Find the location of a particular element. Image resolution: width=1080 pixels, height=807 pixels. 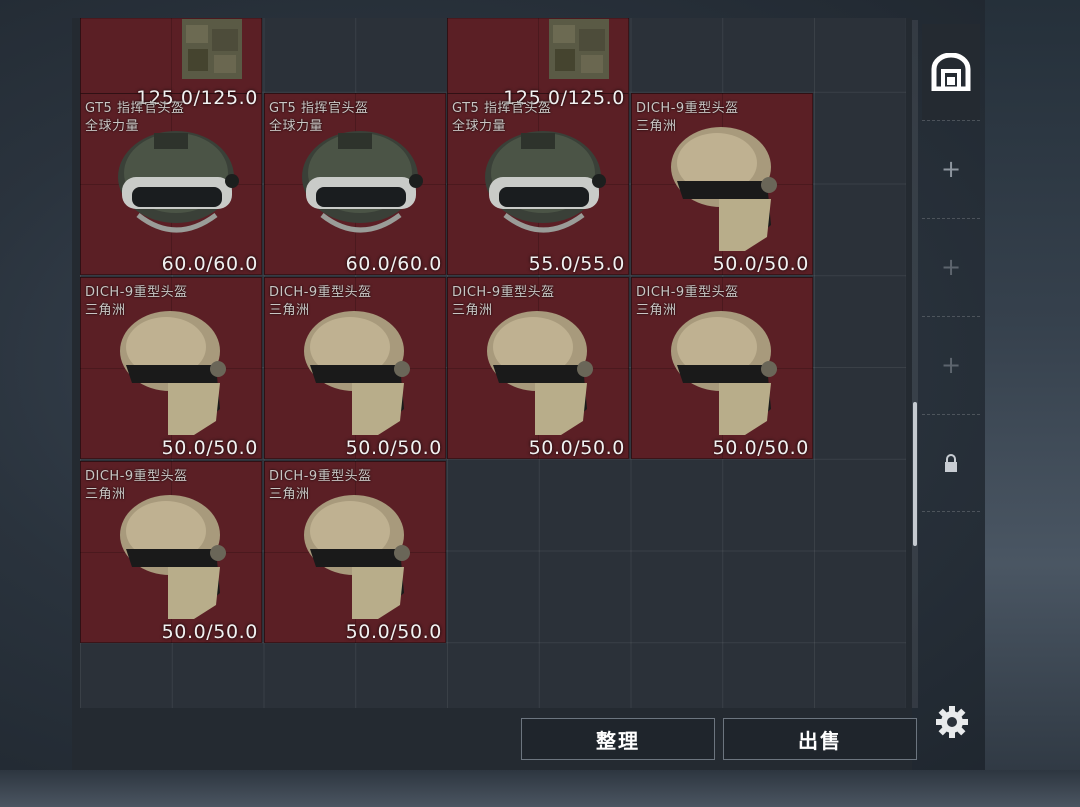

sidebar-slot-locked is located at coordinates (951, 463).